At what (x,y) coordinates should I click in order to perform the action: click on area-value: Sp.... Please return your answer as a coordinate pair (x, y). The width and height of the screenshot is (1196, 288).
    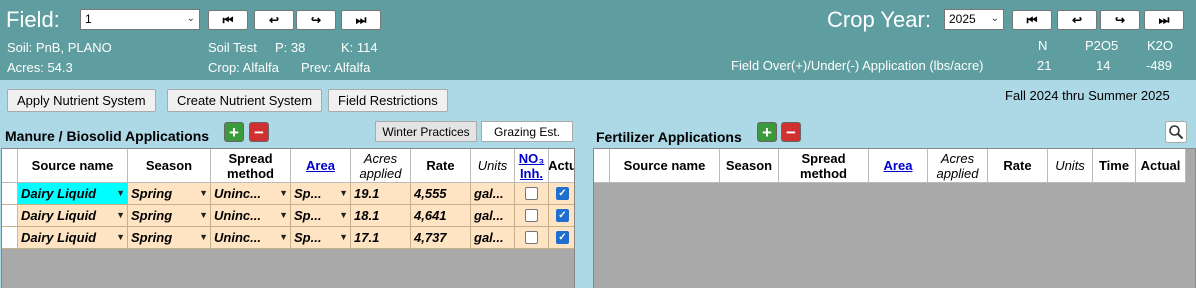
    Looking at the image, I should click on (308, 193).